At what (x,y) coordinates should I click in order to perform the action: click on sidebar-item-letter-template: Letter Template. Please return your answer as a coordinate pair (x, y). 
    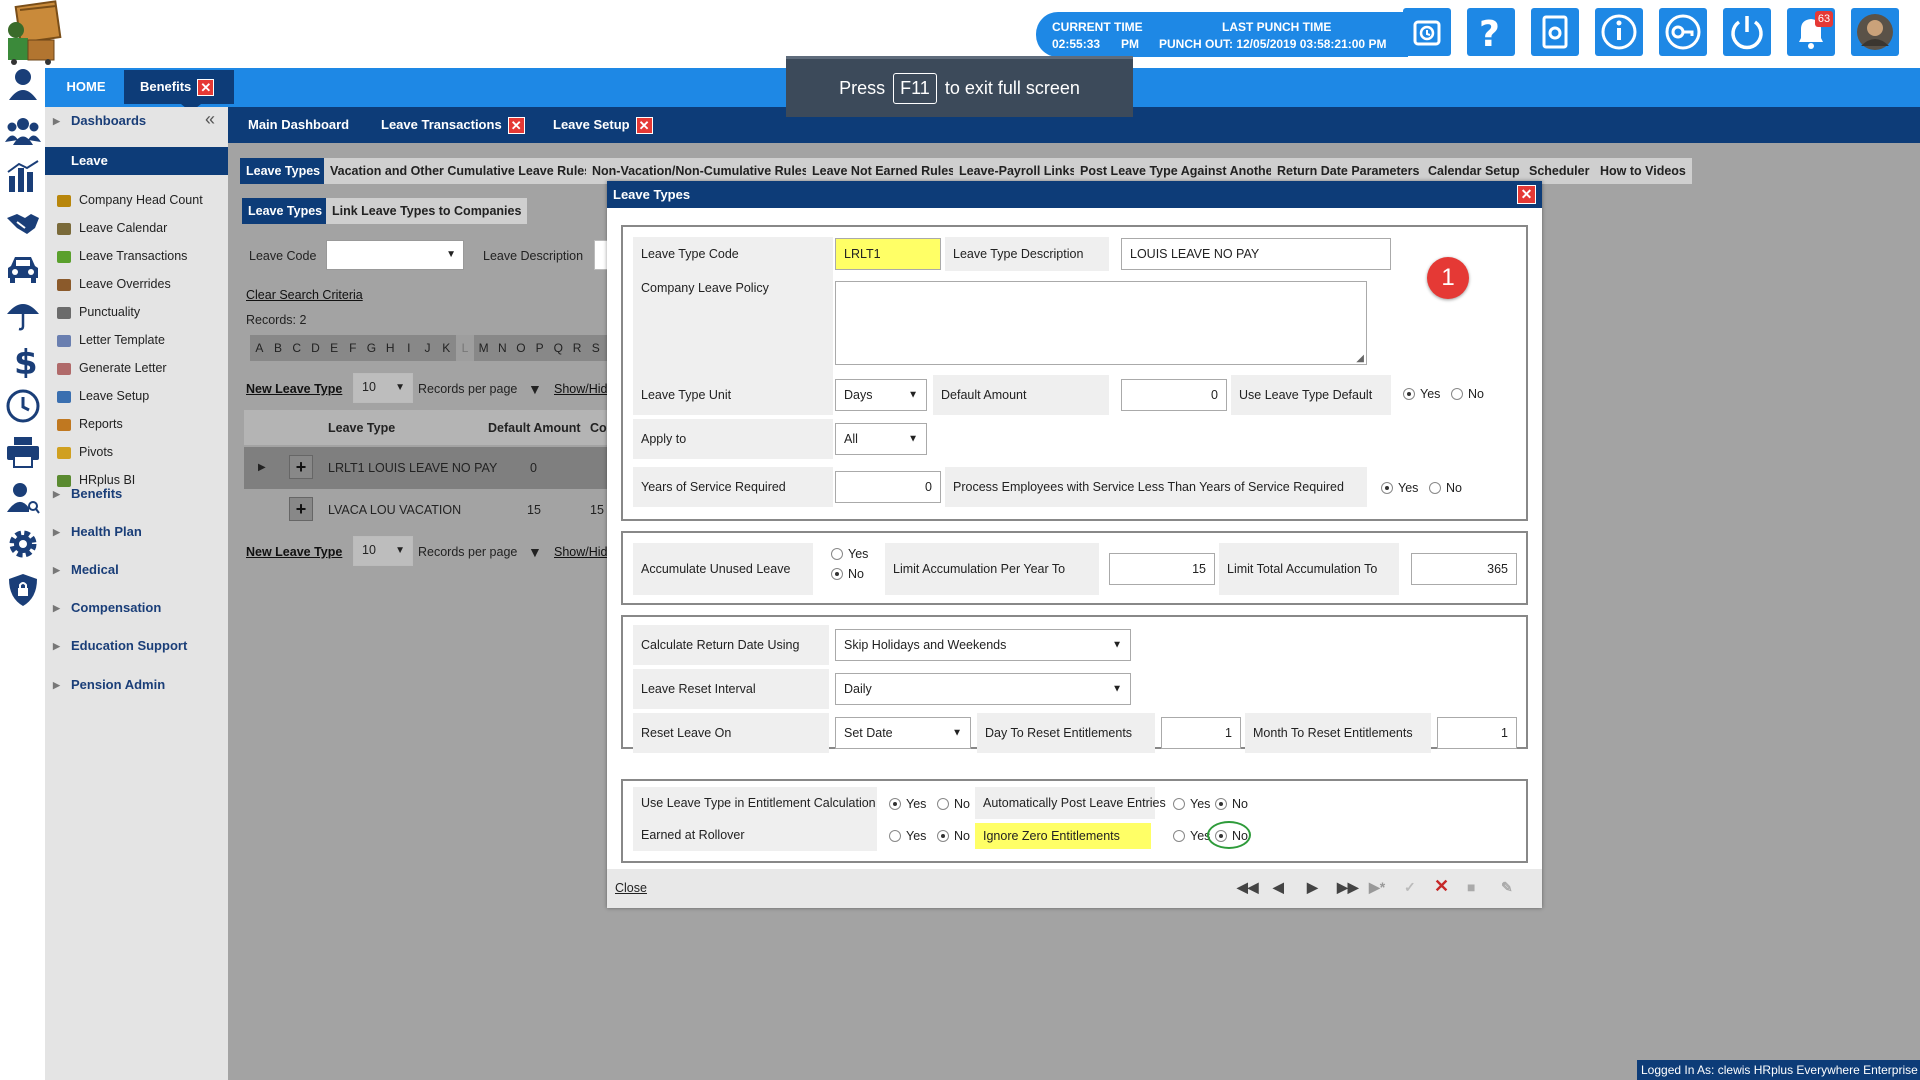
    Looking at the image, I should click on (141, 340).